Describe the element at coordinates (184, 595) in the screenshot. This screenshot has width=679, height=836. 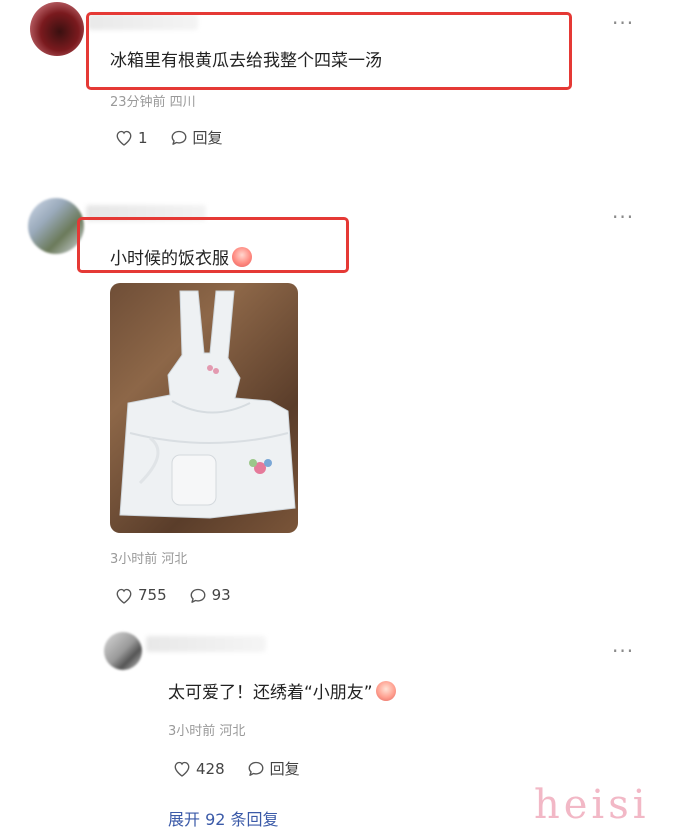
I see `comment-actions: 755 93` at that location.